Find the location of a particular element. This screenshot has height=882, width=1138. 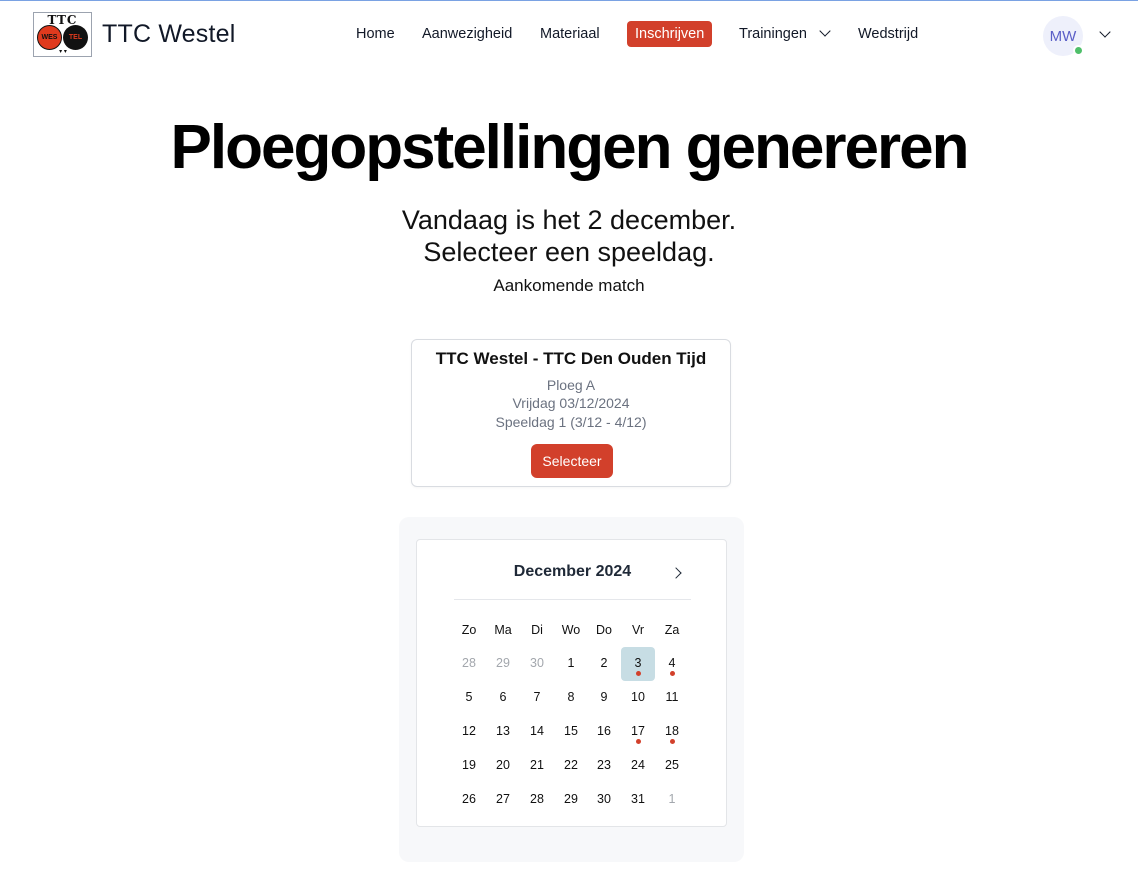

calendar-day: 19 is located at coordinates (469, 766).